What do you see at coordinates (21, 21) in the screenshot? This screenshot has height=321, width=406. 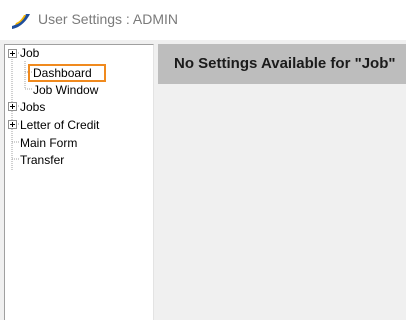 I see `app-logo-icon` at bounding box center [21, 21].